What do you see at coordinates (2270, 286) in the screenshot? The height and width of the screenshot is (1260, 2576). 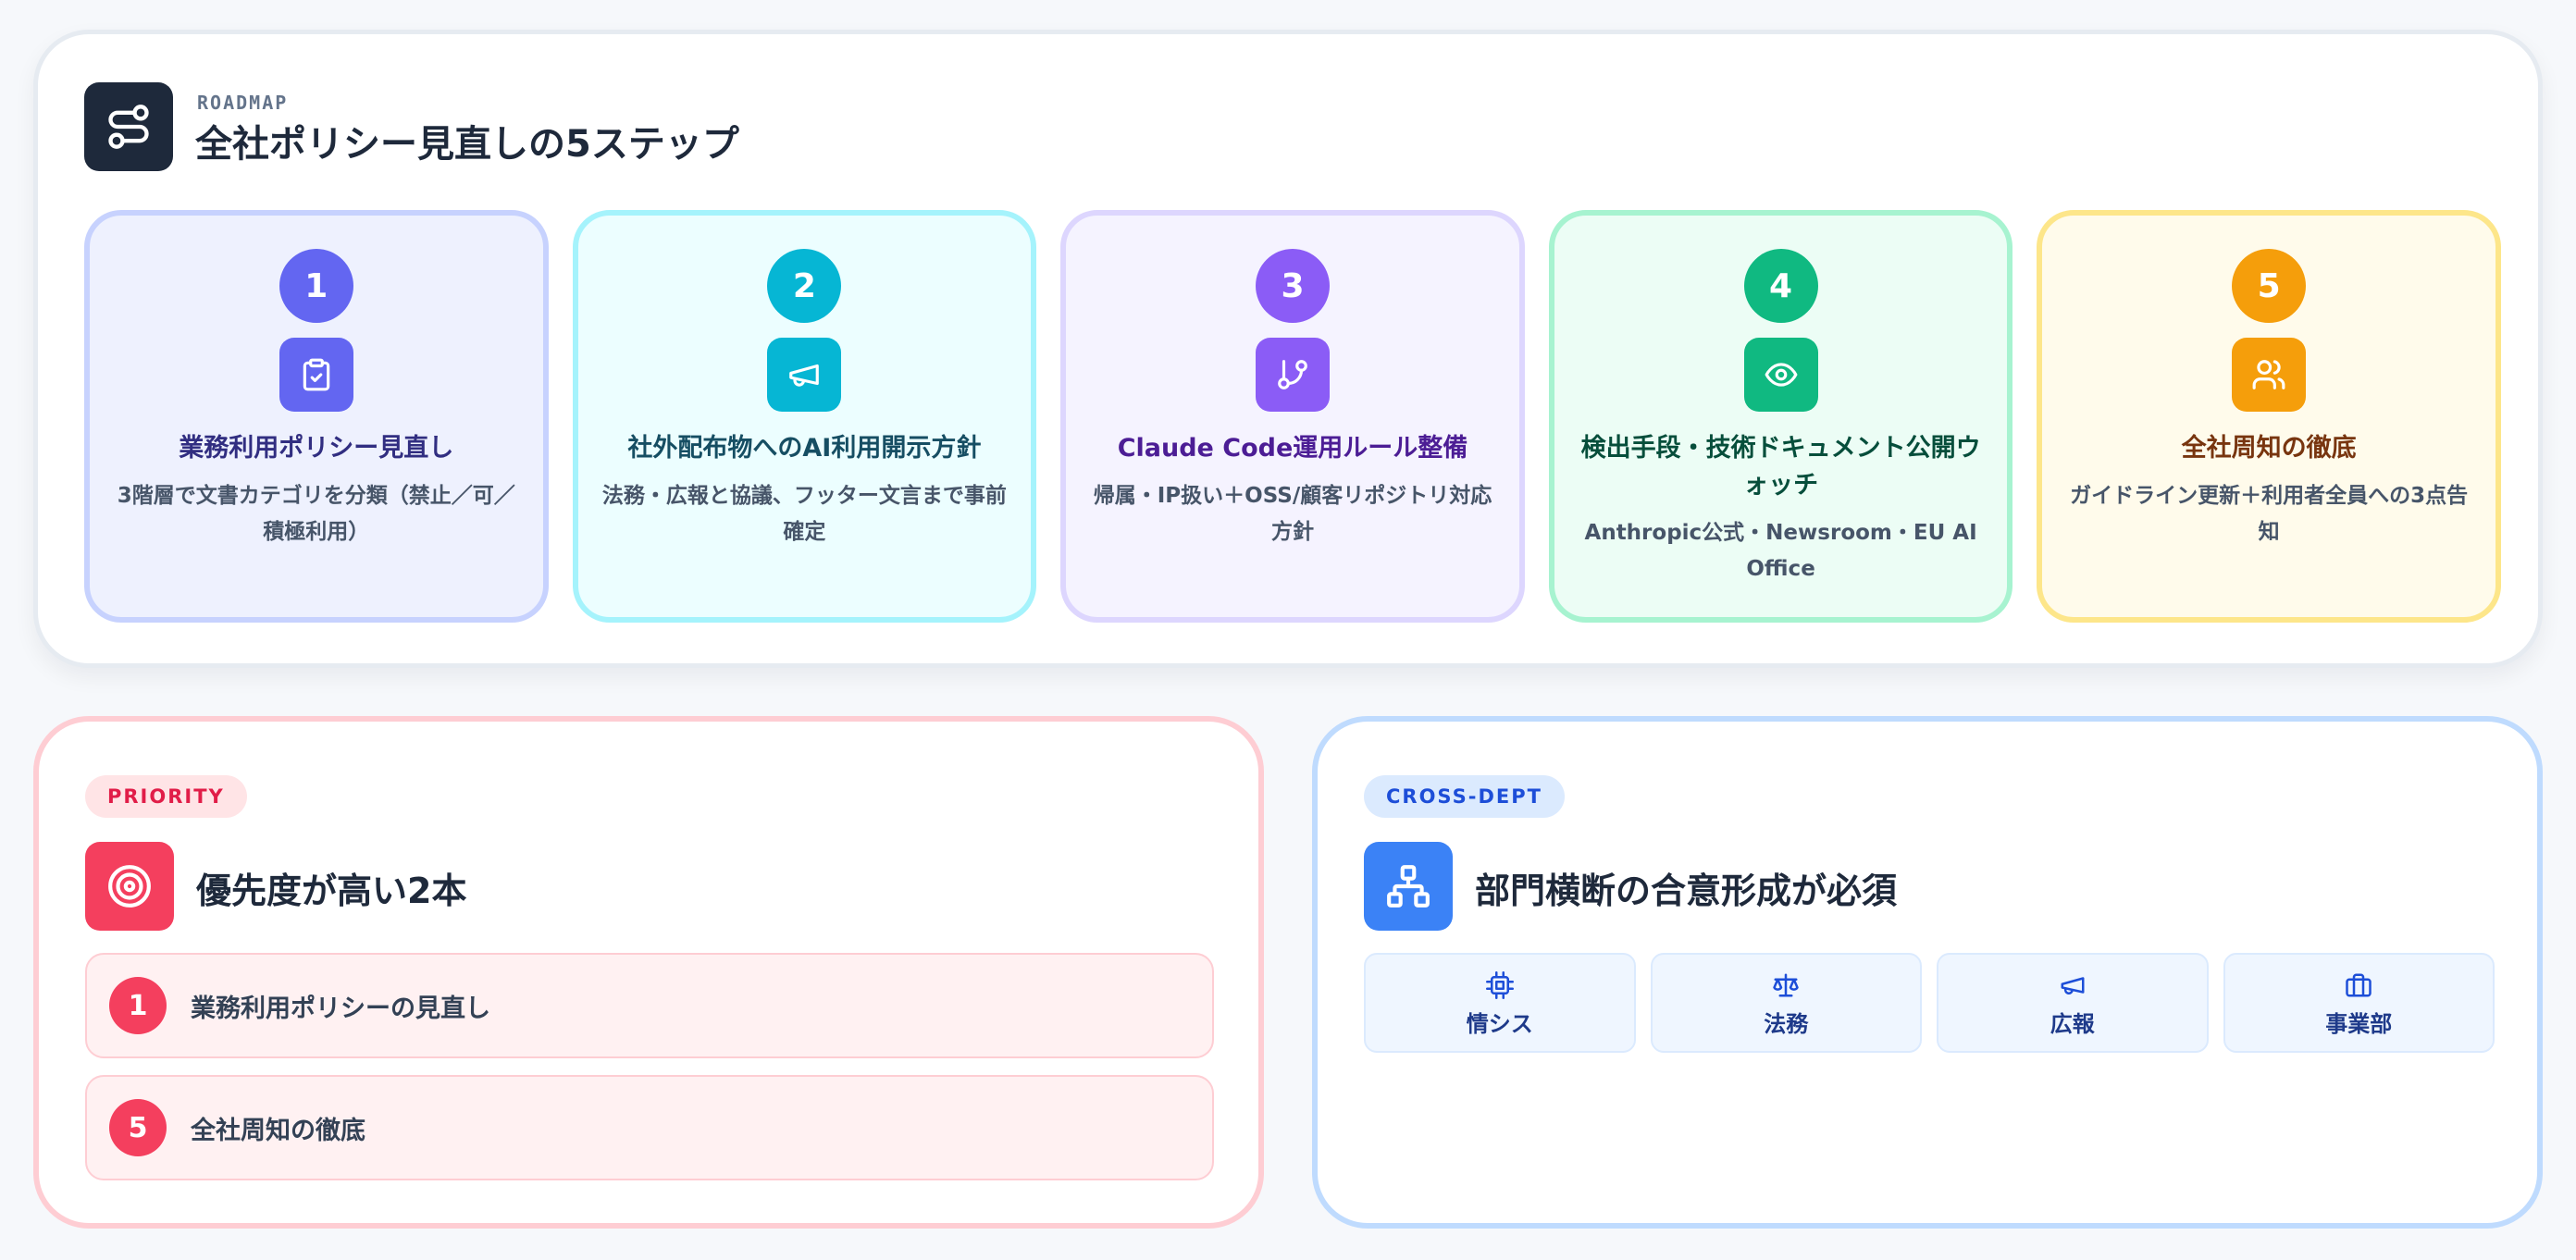 I see `step-number-5: 5` at bounding box center [2270, 286].